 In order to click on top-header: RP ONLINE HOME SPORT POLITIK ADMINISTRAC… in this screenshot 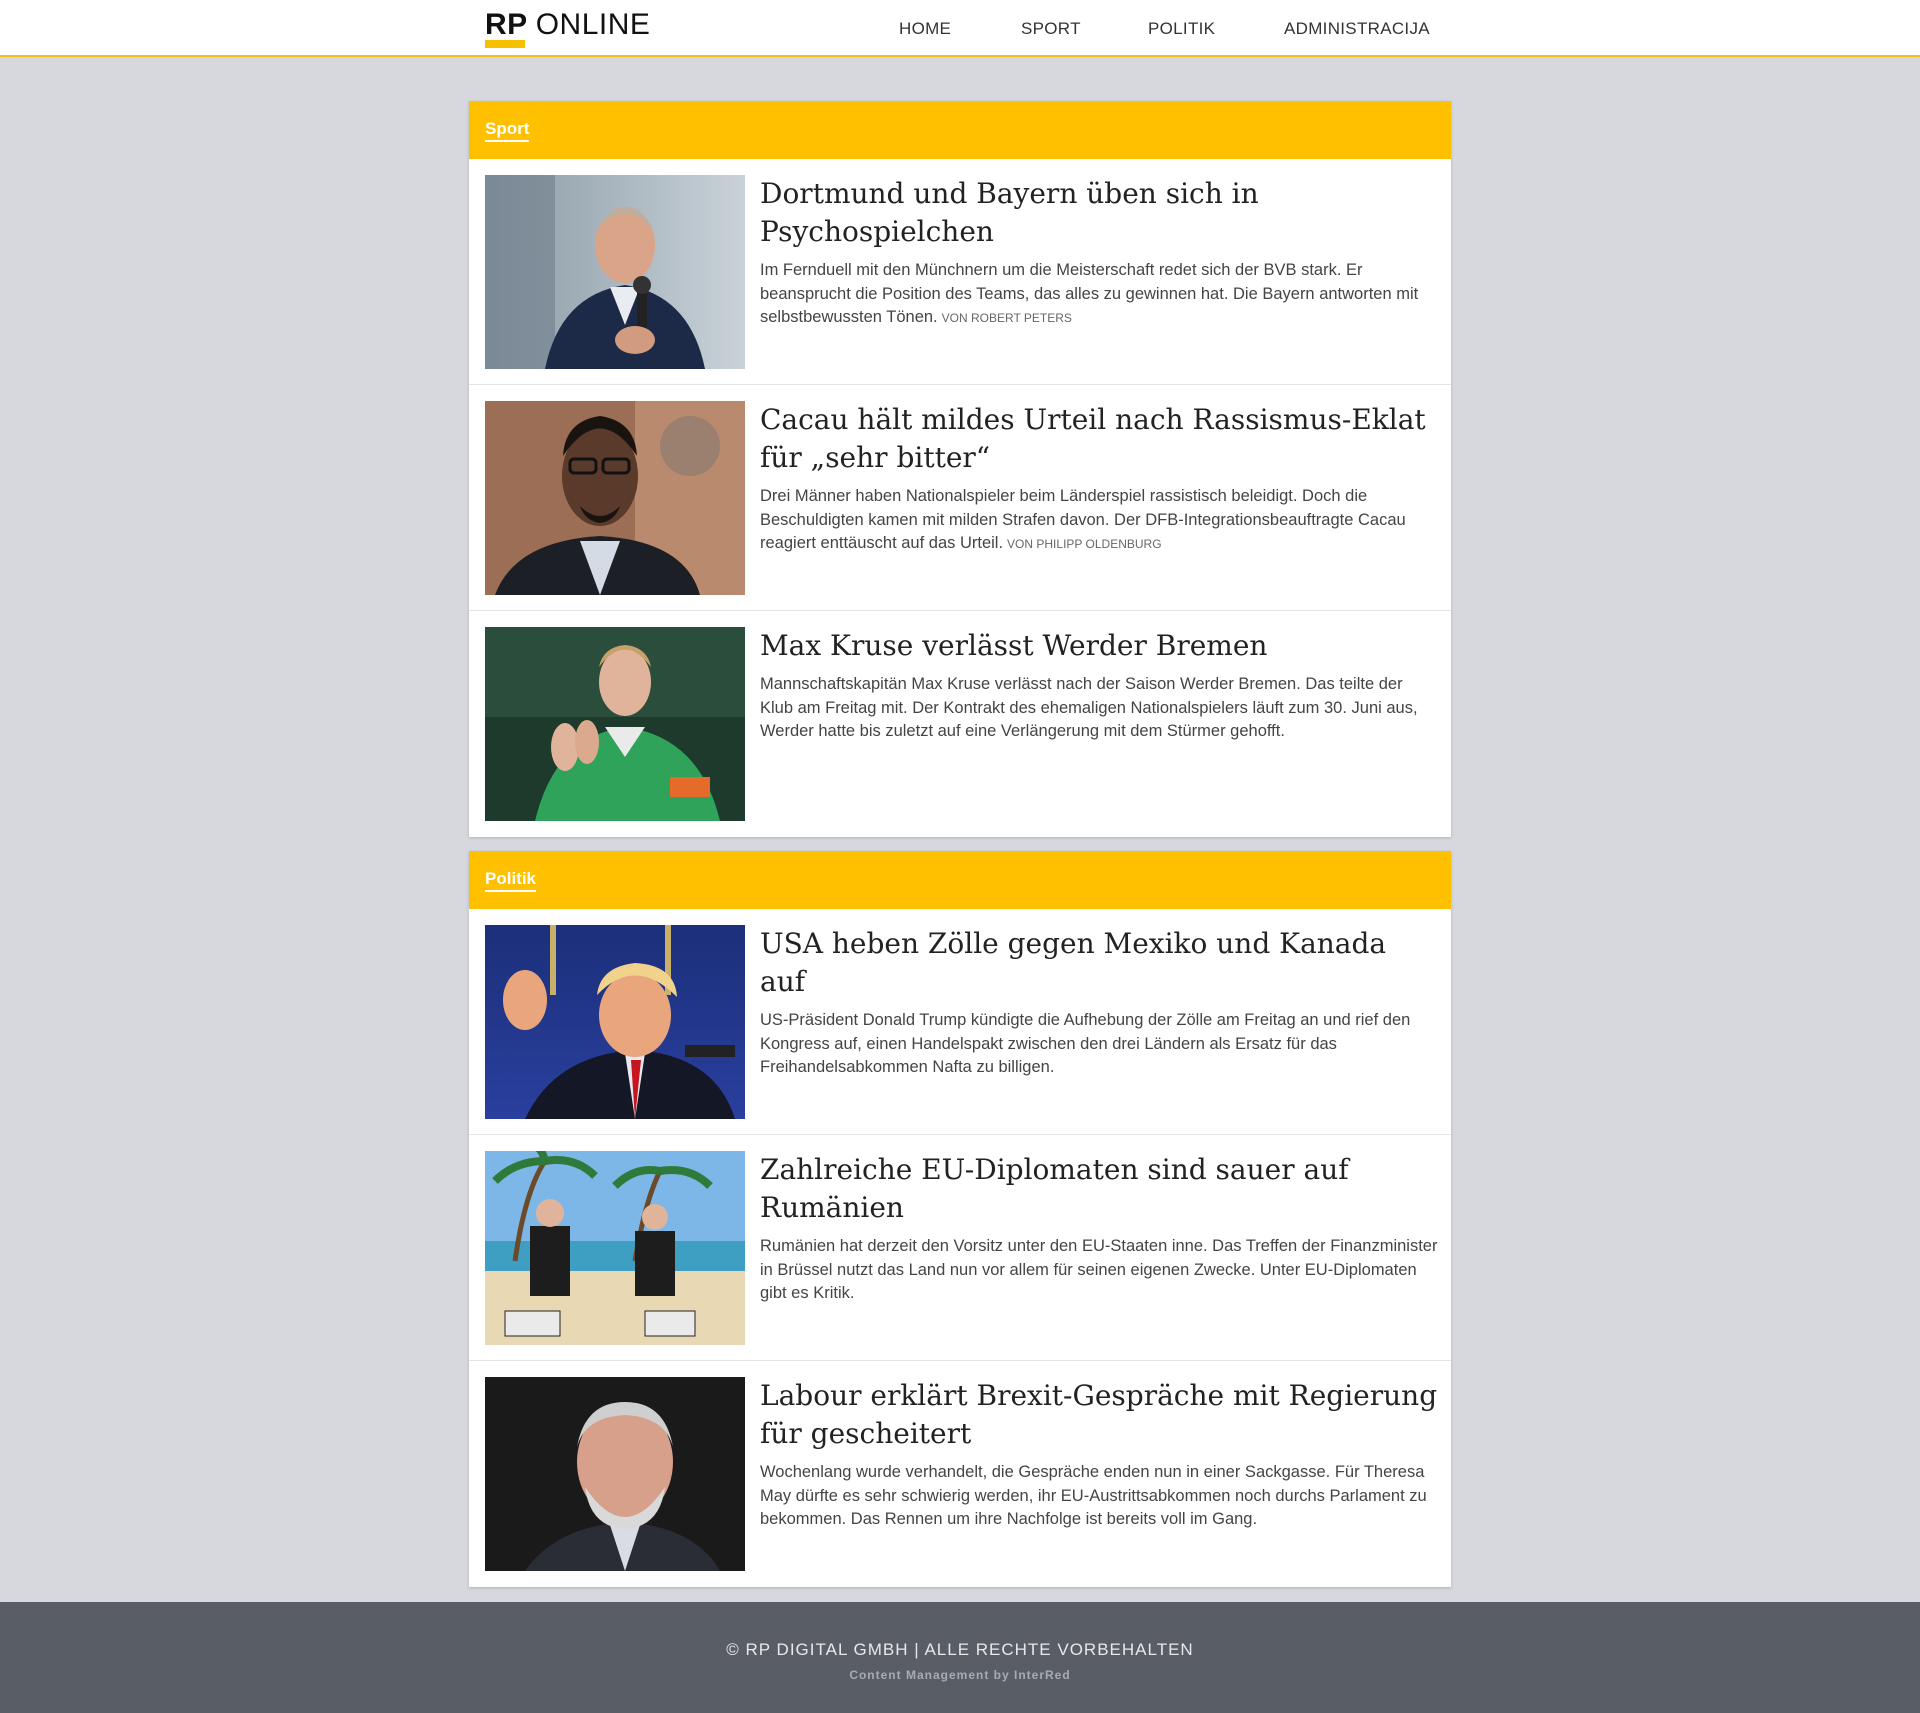, I will do `click(960, 28)`.